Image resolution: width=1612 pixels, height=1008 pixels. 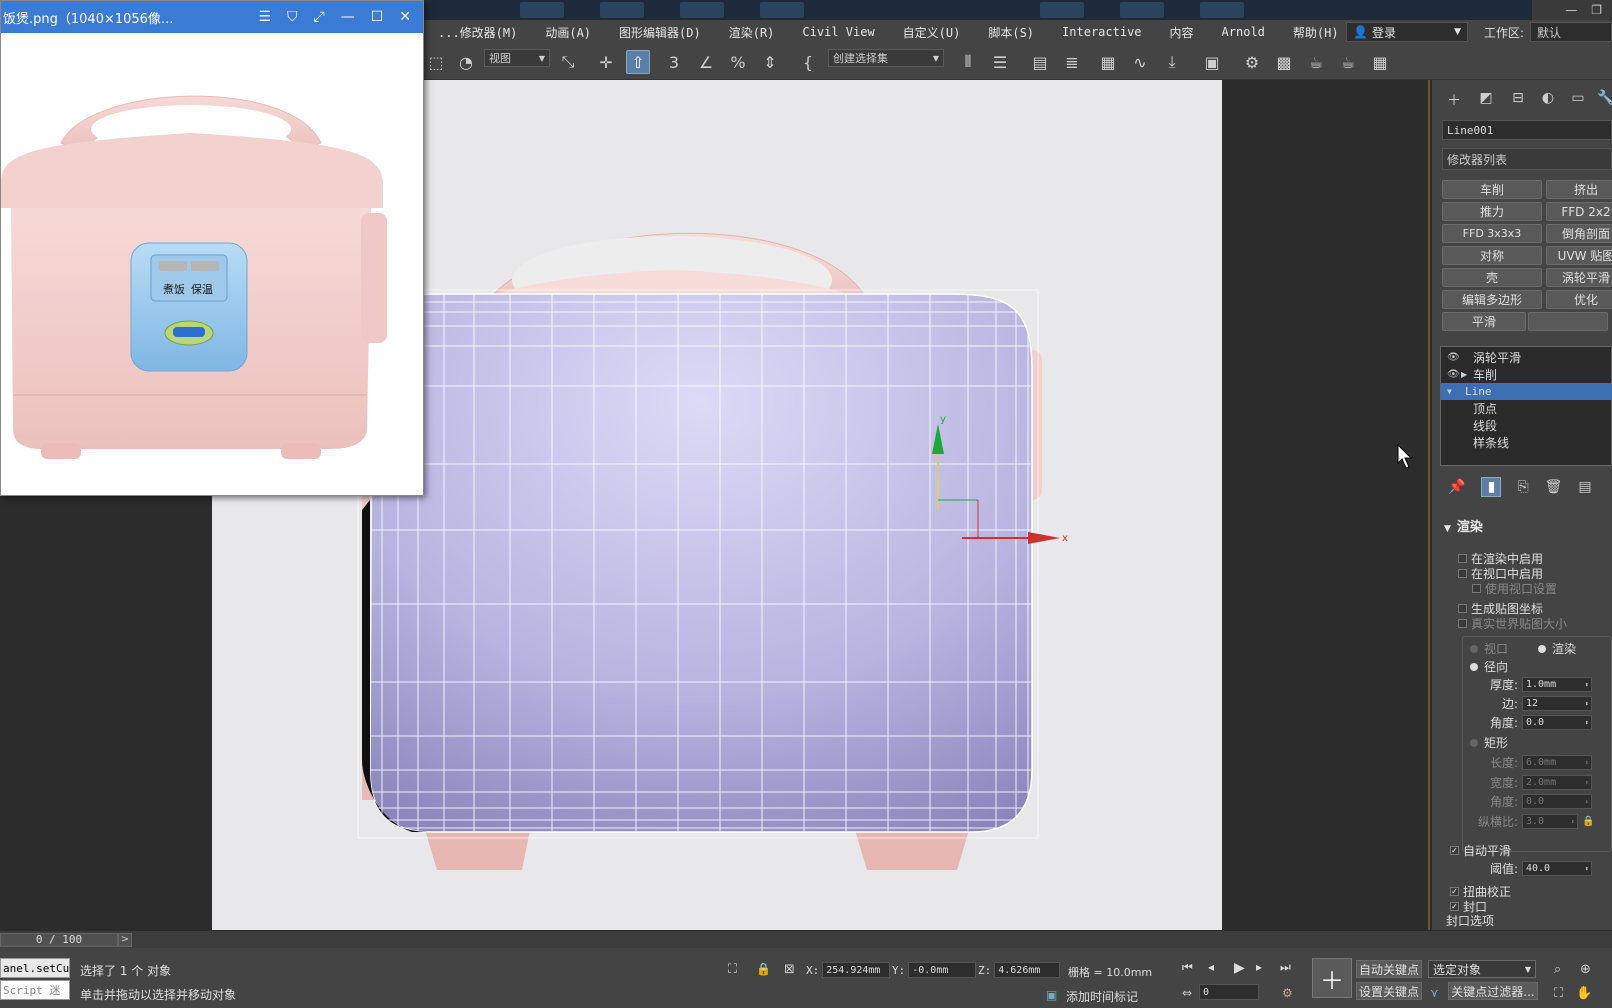 What do you see at coordinates (789, 969) in the screenshot?
I see `absolute-mode-icon: ⊠` at bounding box center [789, 969].